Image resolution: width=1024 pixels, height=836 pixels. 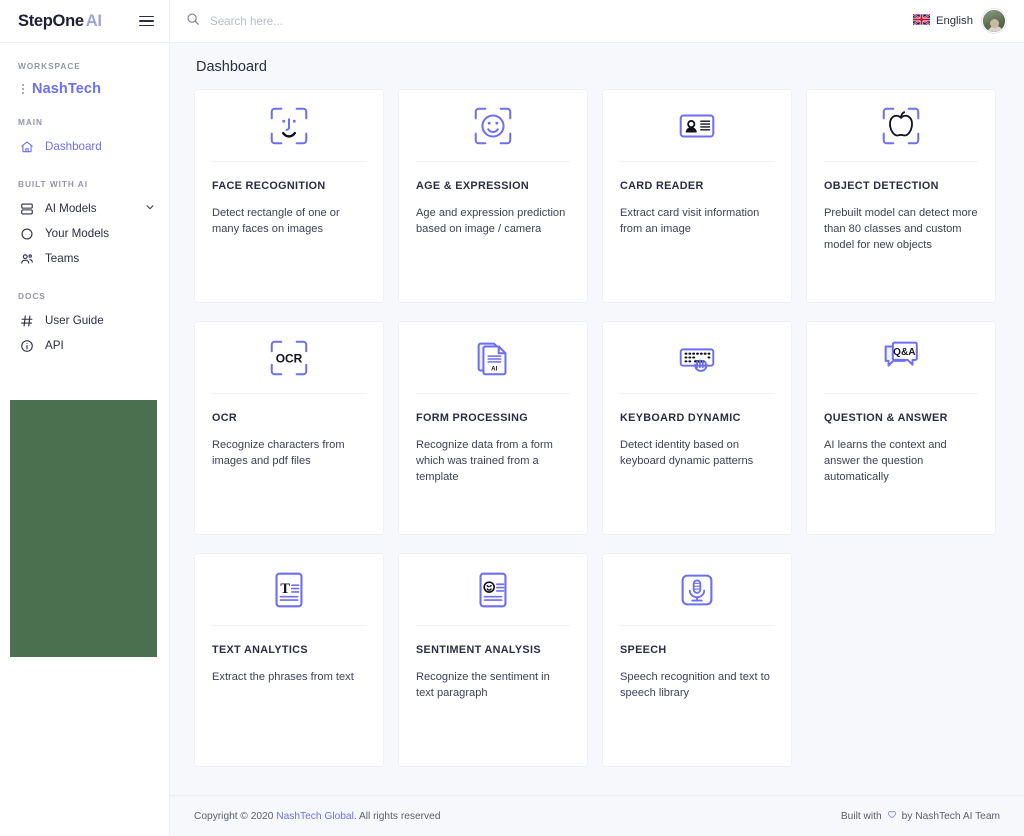 I want to click on search-input, so click(x=340, y=21).